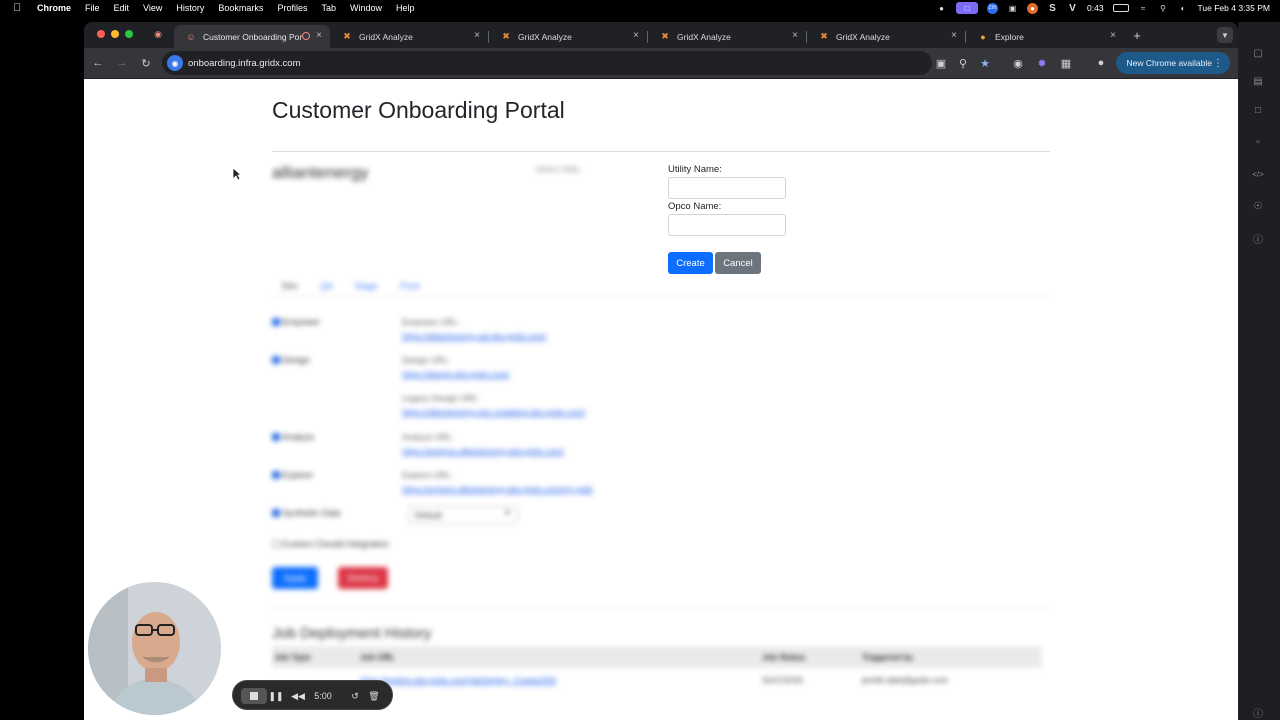  I want to click on reading-list-icon: ▤, so click(1258, 81).